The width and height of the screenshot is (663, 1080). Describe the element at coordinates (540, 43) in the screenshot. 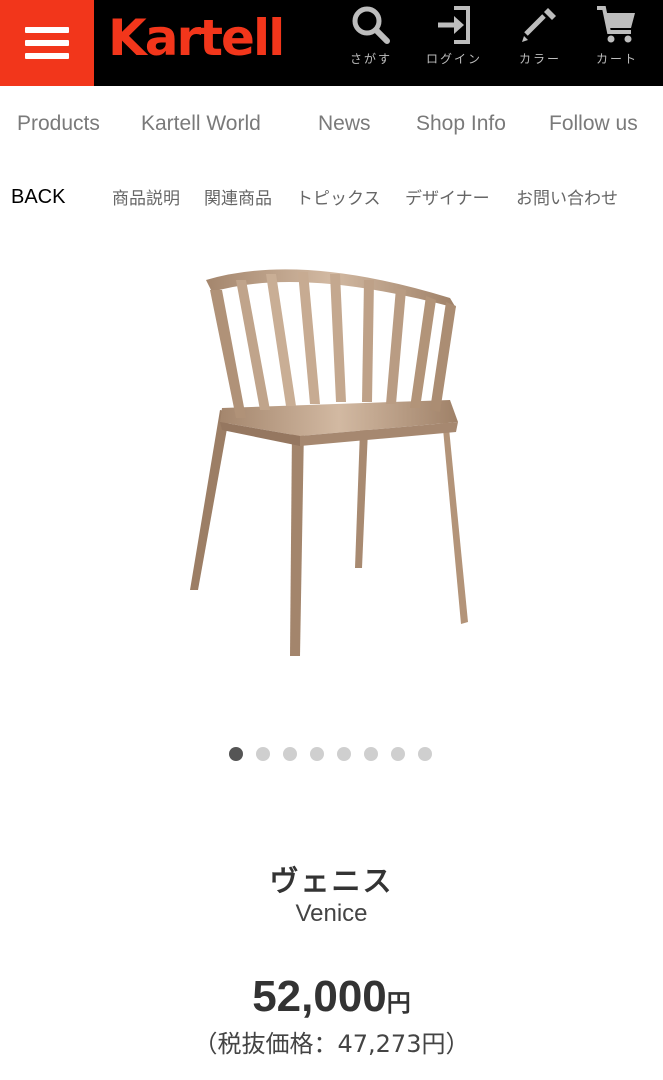

I see `color-button: カラー` at that location.